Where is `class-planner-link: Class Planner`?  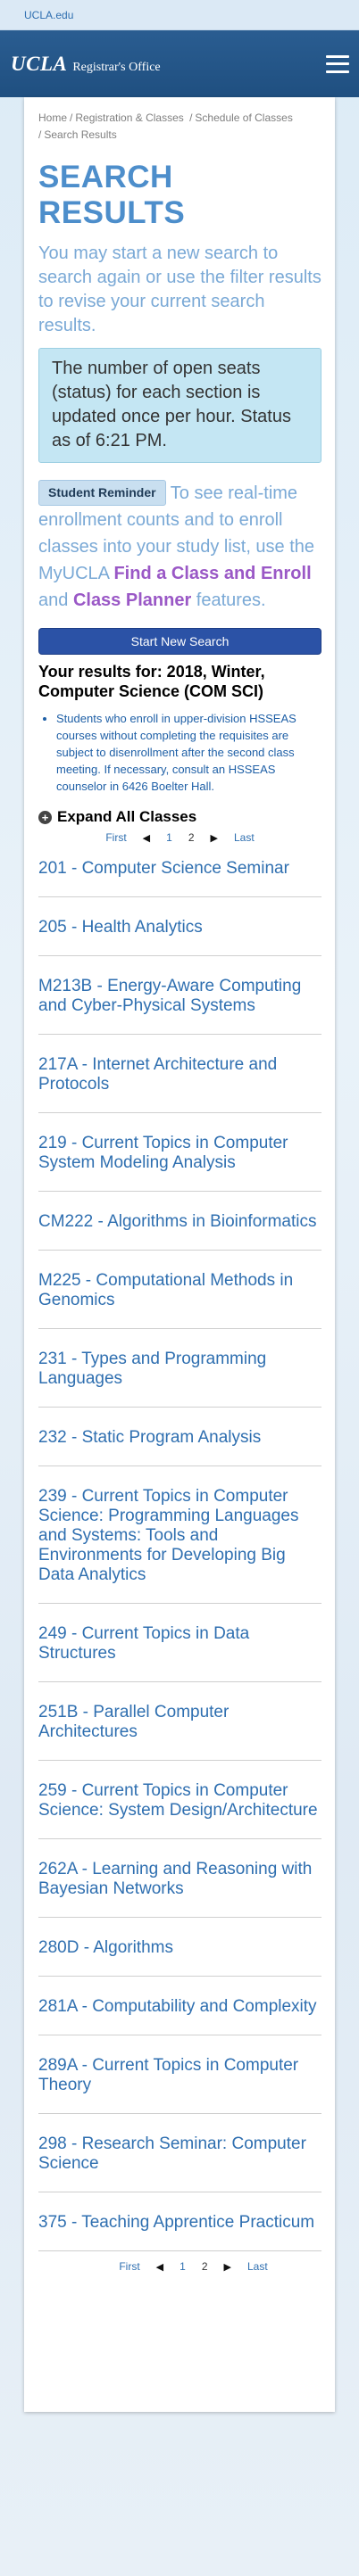
class-planner-link: Class Planner is located at coordinates (132, 600).